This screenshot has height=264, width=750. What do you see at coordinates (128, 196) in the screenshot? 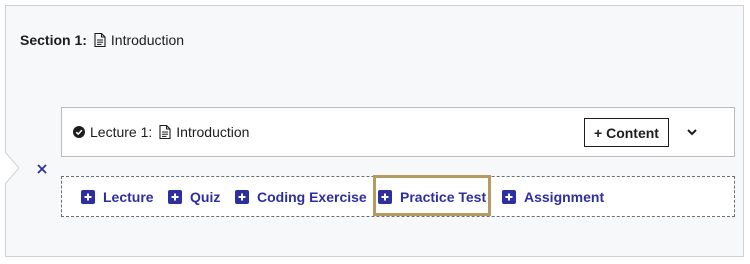
I see `add-option-label: Lecture` at bounding box center [128, 196].